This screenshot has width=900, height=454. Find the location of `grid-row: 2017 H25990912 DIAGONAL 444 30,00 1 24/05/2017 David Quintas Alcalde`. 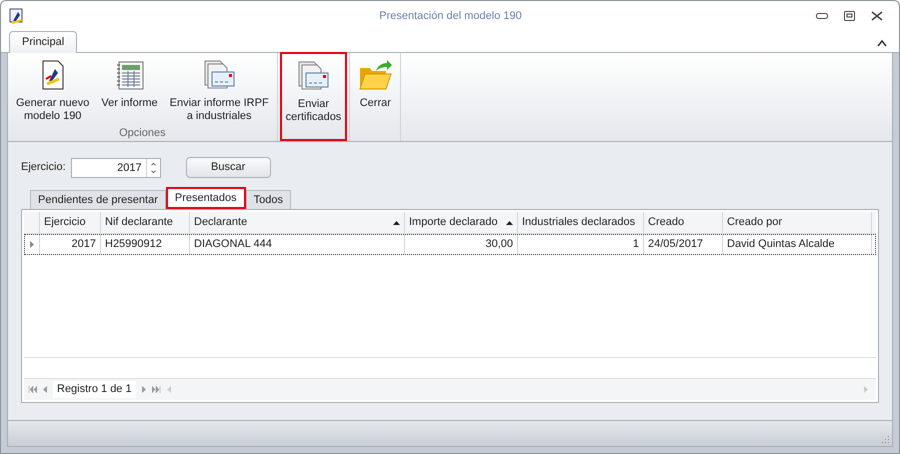

grid-row: 2017 H25990912 DIAGONAL 444 30,00 1 24/05/2017 David Quintas Alcalde is located at coordinates (450, 244).